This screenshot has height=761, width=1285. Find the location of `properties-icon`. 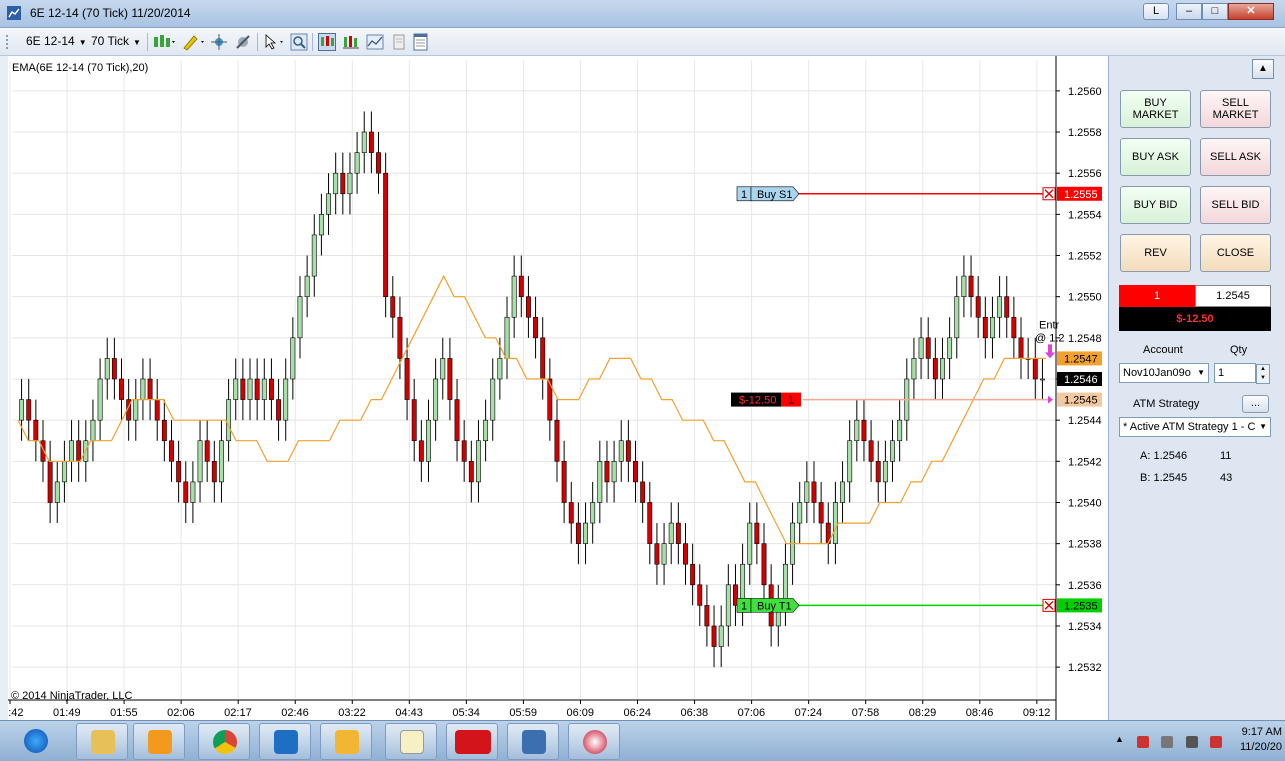

properties-icon is located at coordinates (421, 42).